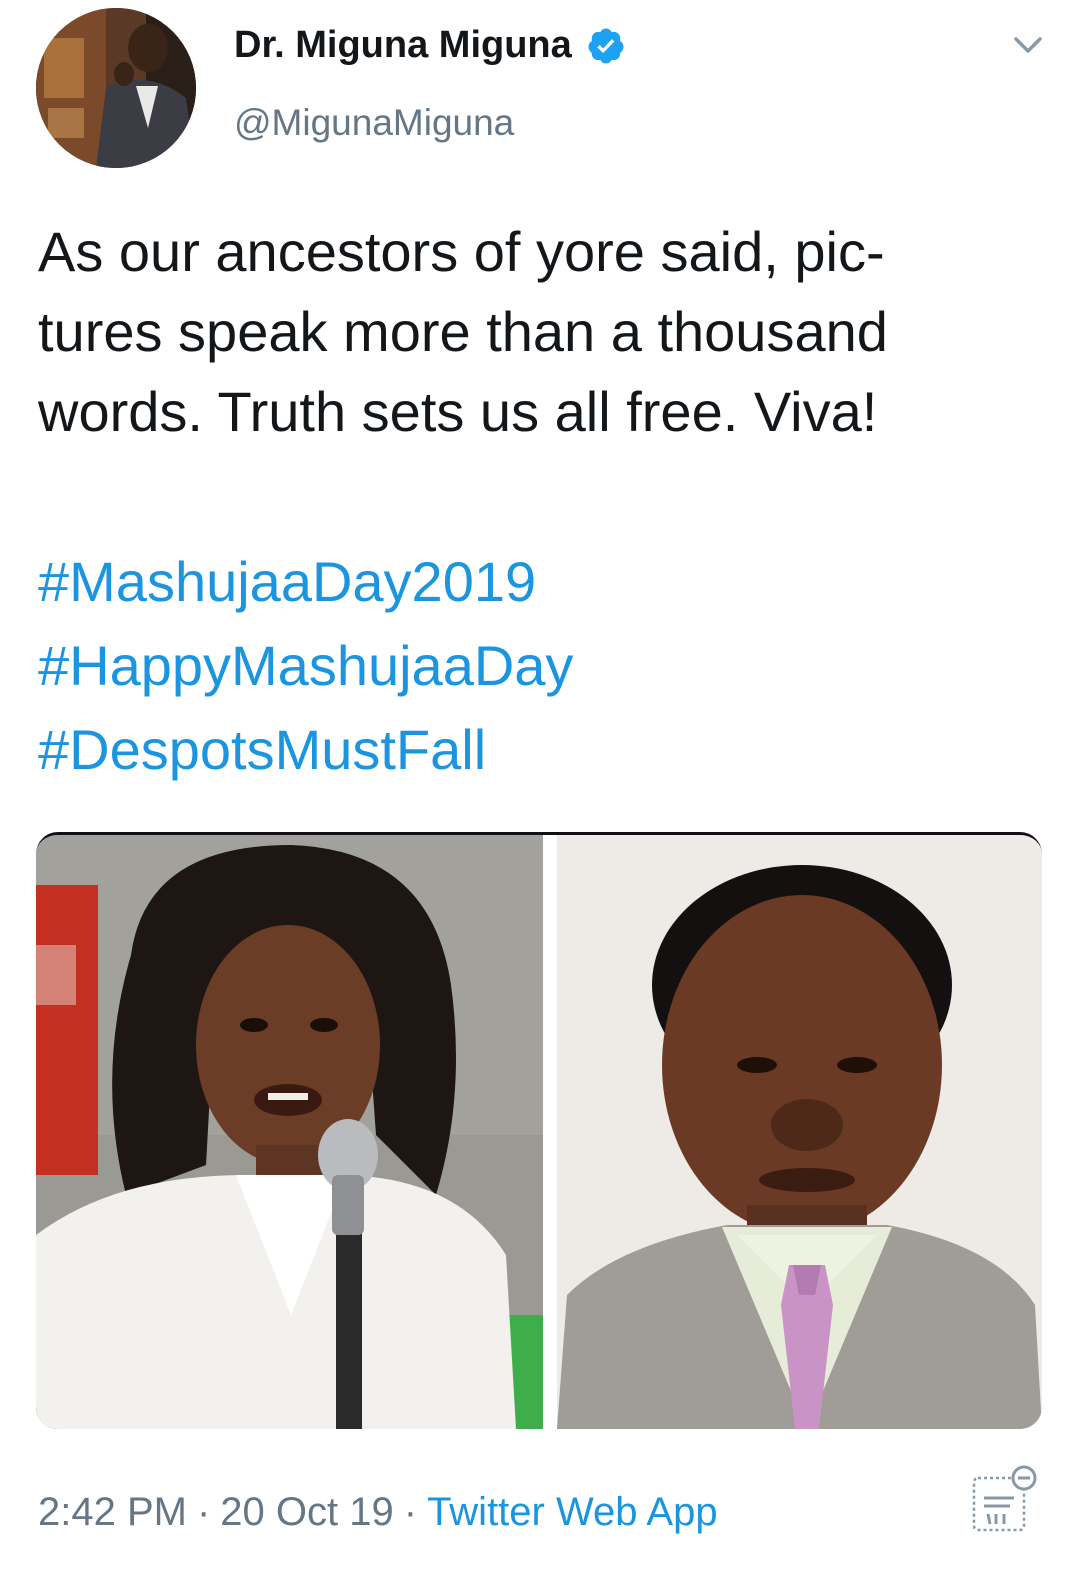  What do you see at coordinates (550, 1132) in the screenshot?
I see `media-divider` at bounding box center [550, 1132].